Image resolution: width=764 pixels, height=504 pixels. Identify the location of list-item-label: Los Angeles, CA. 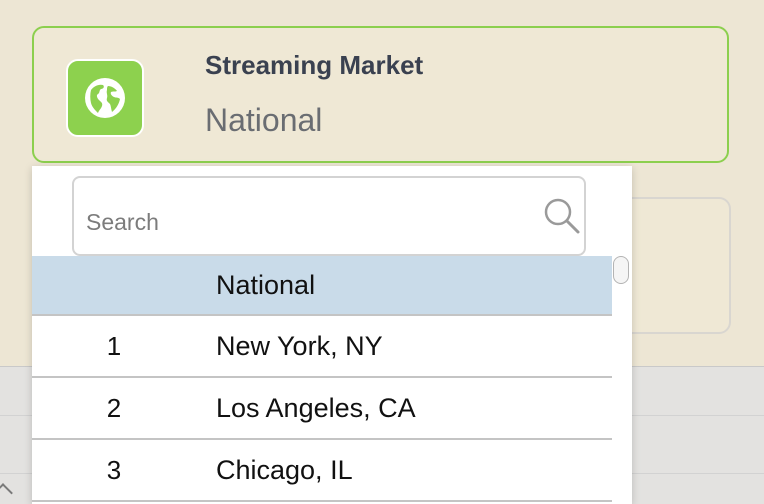
(316, 407).